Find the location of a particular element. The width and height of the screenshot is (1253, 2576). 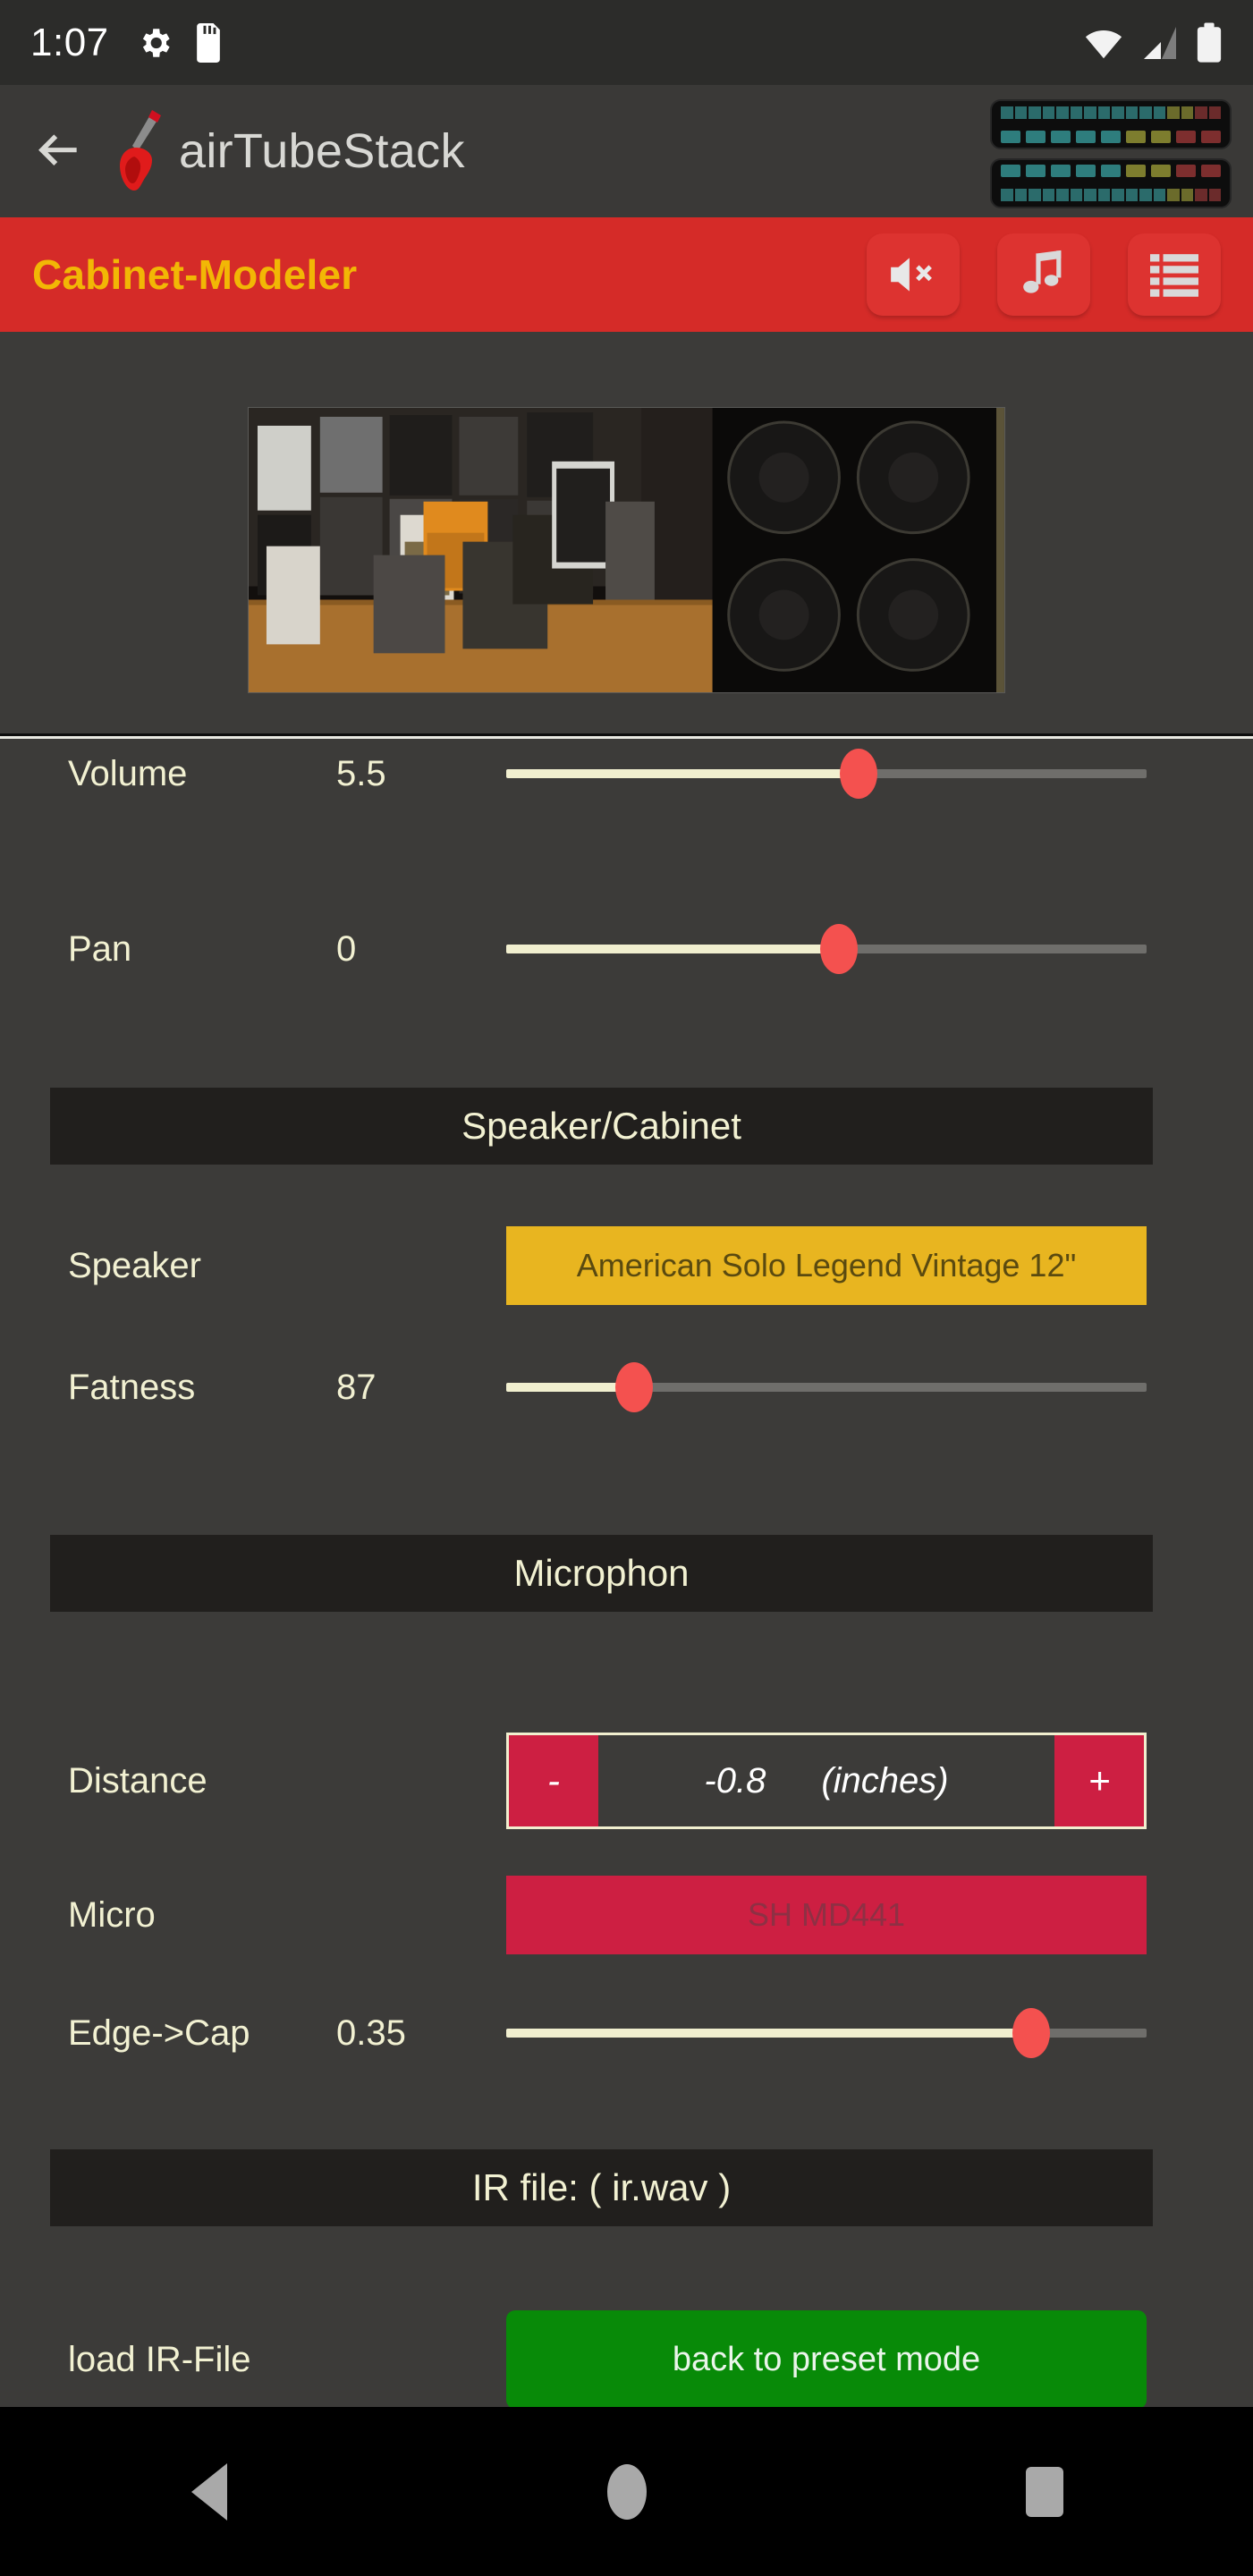

pan-row: Pan 0 is located at coordinates (626, 949).